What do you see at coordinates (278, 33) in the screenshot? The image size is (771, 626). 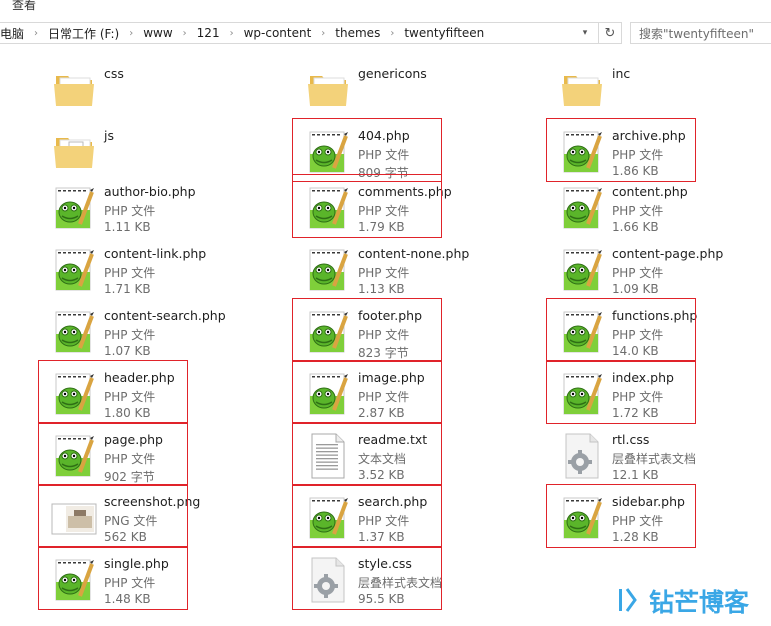 I see `breadcrumb-item: wp-content` at bounding box center [278, 33].